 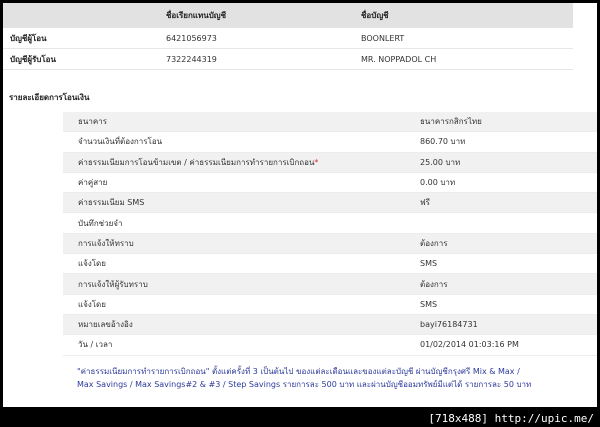 I want to click on detail-label-amount: จำนวนเงินที่ต้องการโอน, so click(x=120, y=142).